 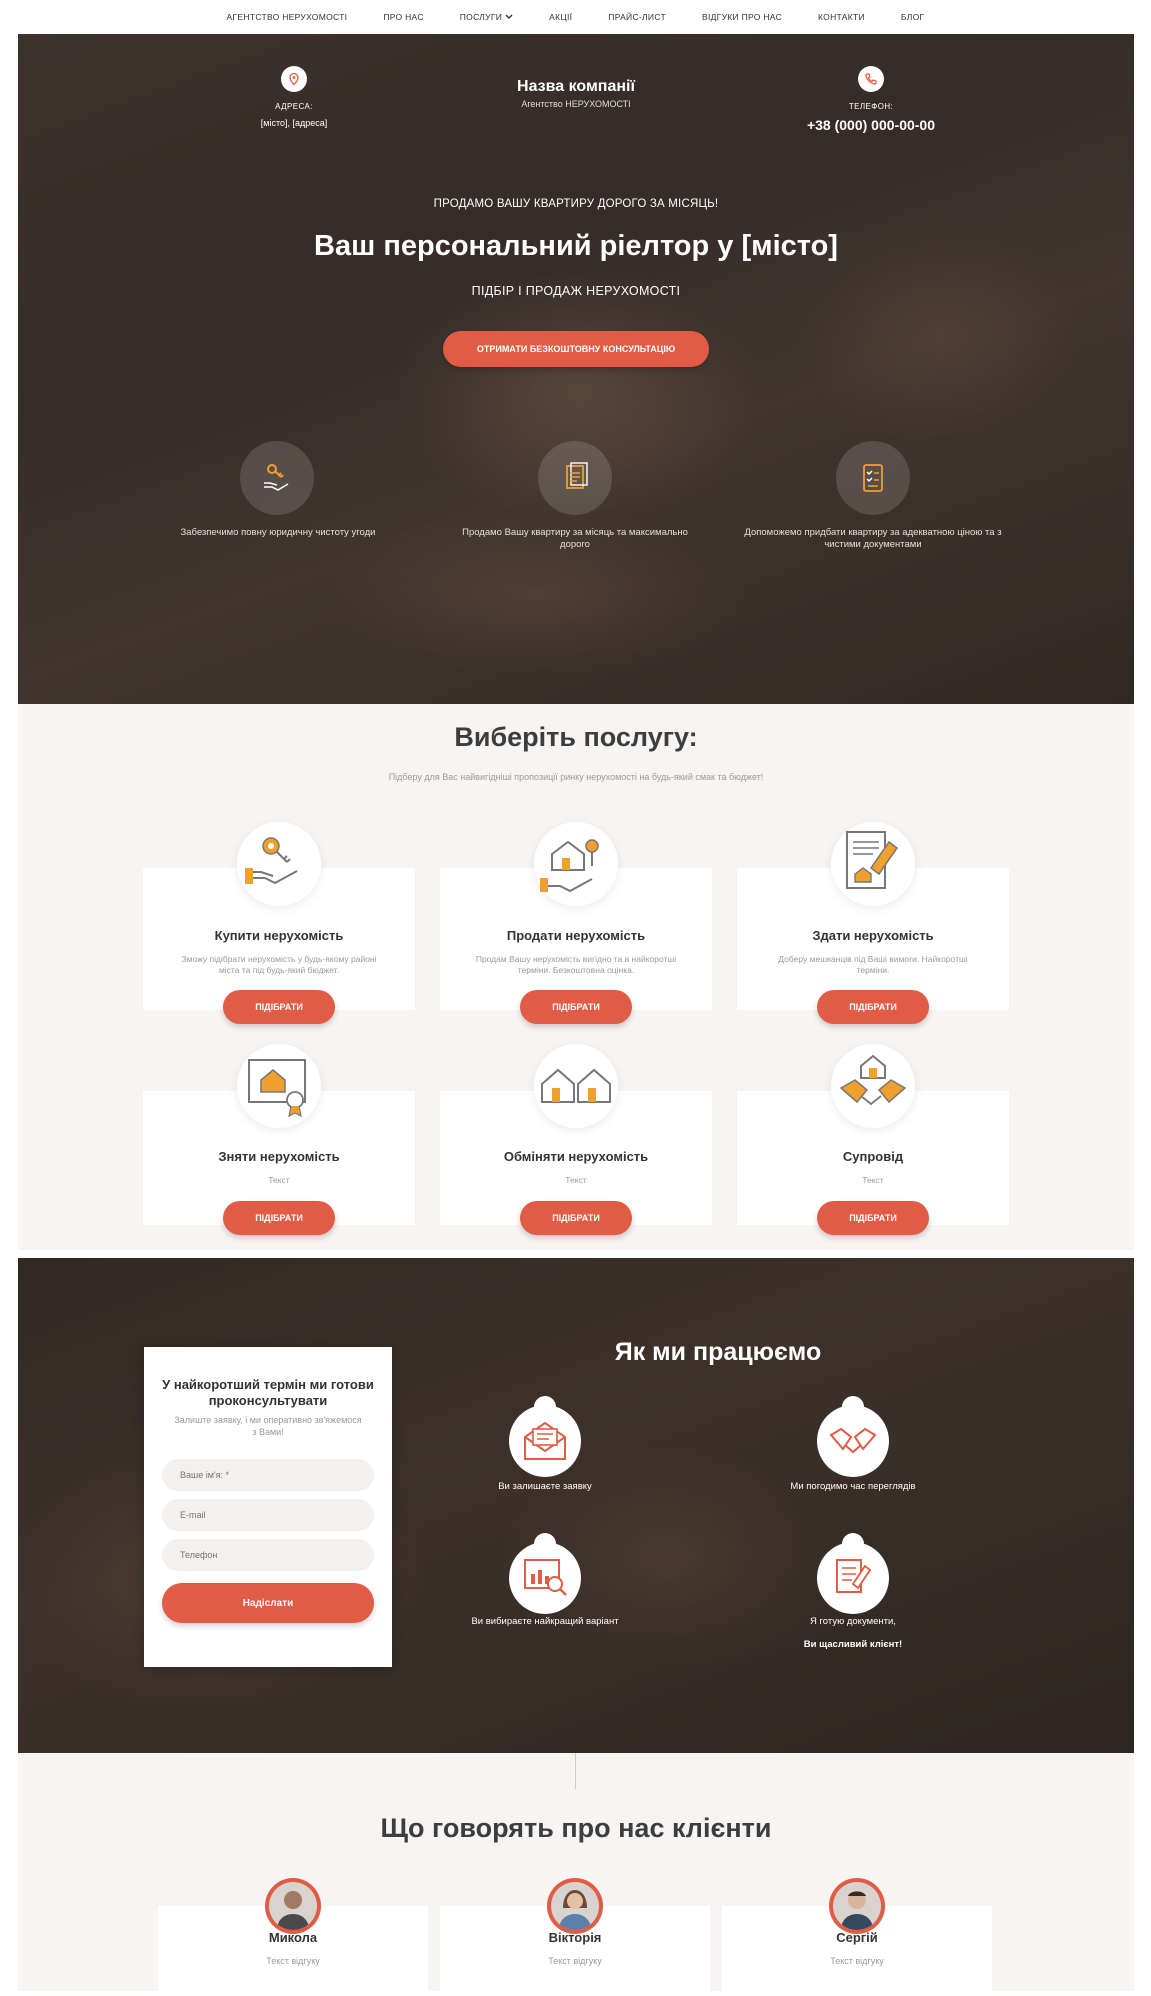 What do you see at coordinates (403, 17) in the screenshot?
I see `nav-item-about: ПРО НАС` at bounding box center [403, 17].